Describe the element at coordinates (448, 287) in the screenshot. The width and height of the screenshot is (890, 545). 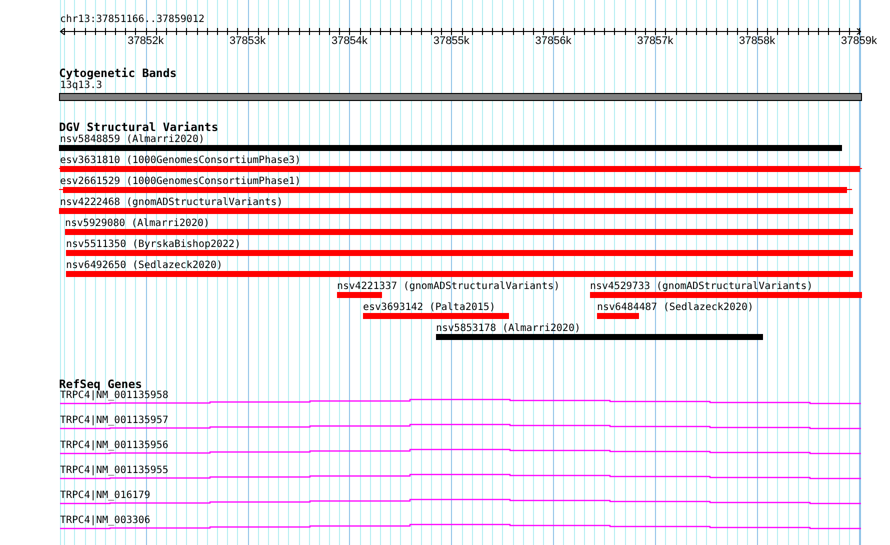
I see `variant-label: nsv4221337 (gnomADStructuralVariants)` at that location.